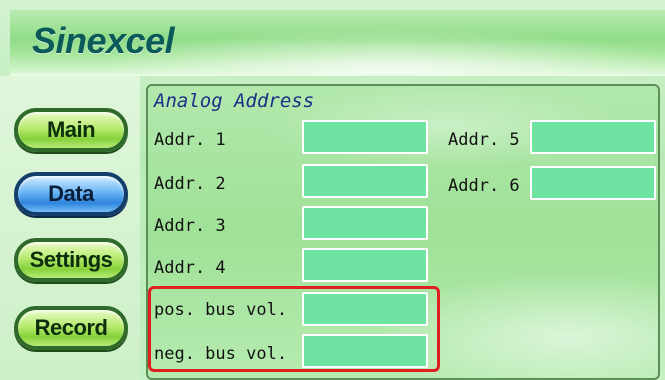  What do you see at coordinates (71, 130) in the screenshot?
I see `nav-main-button: Main` at bounding box center [71, 130].